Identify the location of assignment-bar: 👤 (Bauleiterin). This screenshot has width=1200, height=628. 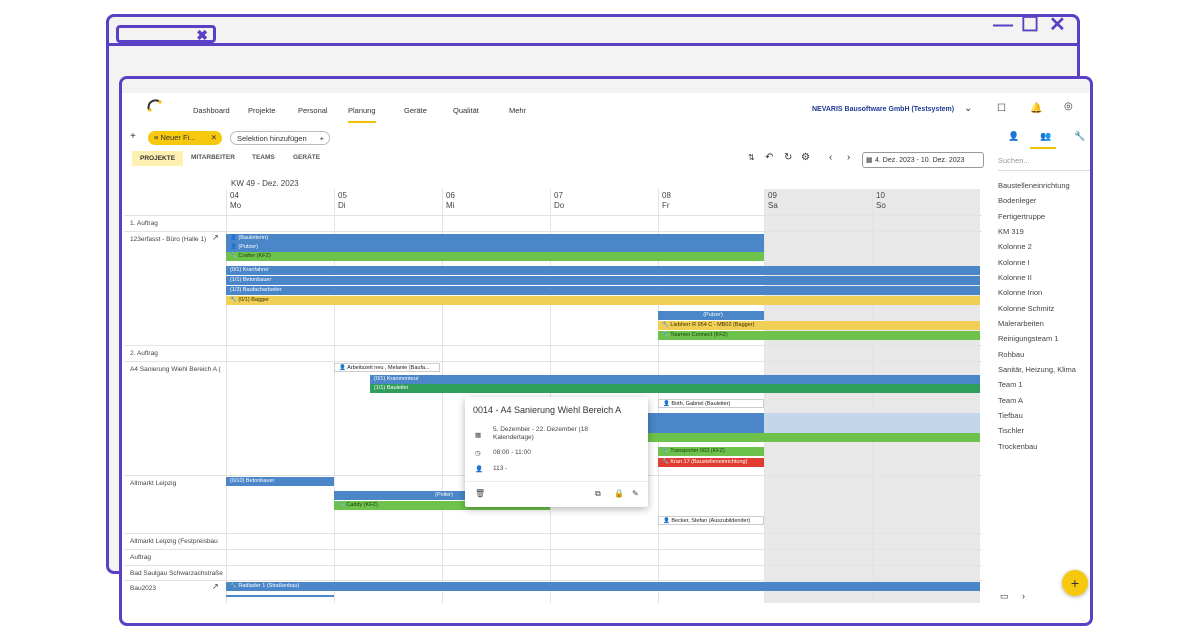
(495, 238).